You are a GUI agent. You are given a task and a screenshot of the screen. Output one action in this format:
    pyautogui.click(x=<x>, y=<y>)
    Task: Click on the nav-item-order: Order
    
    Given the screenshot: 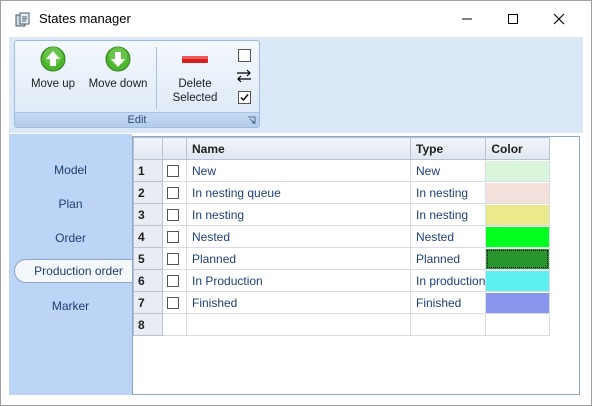 What is the action you would take?
    pyautogui.click(x=70, y=238)
    